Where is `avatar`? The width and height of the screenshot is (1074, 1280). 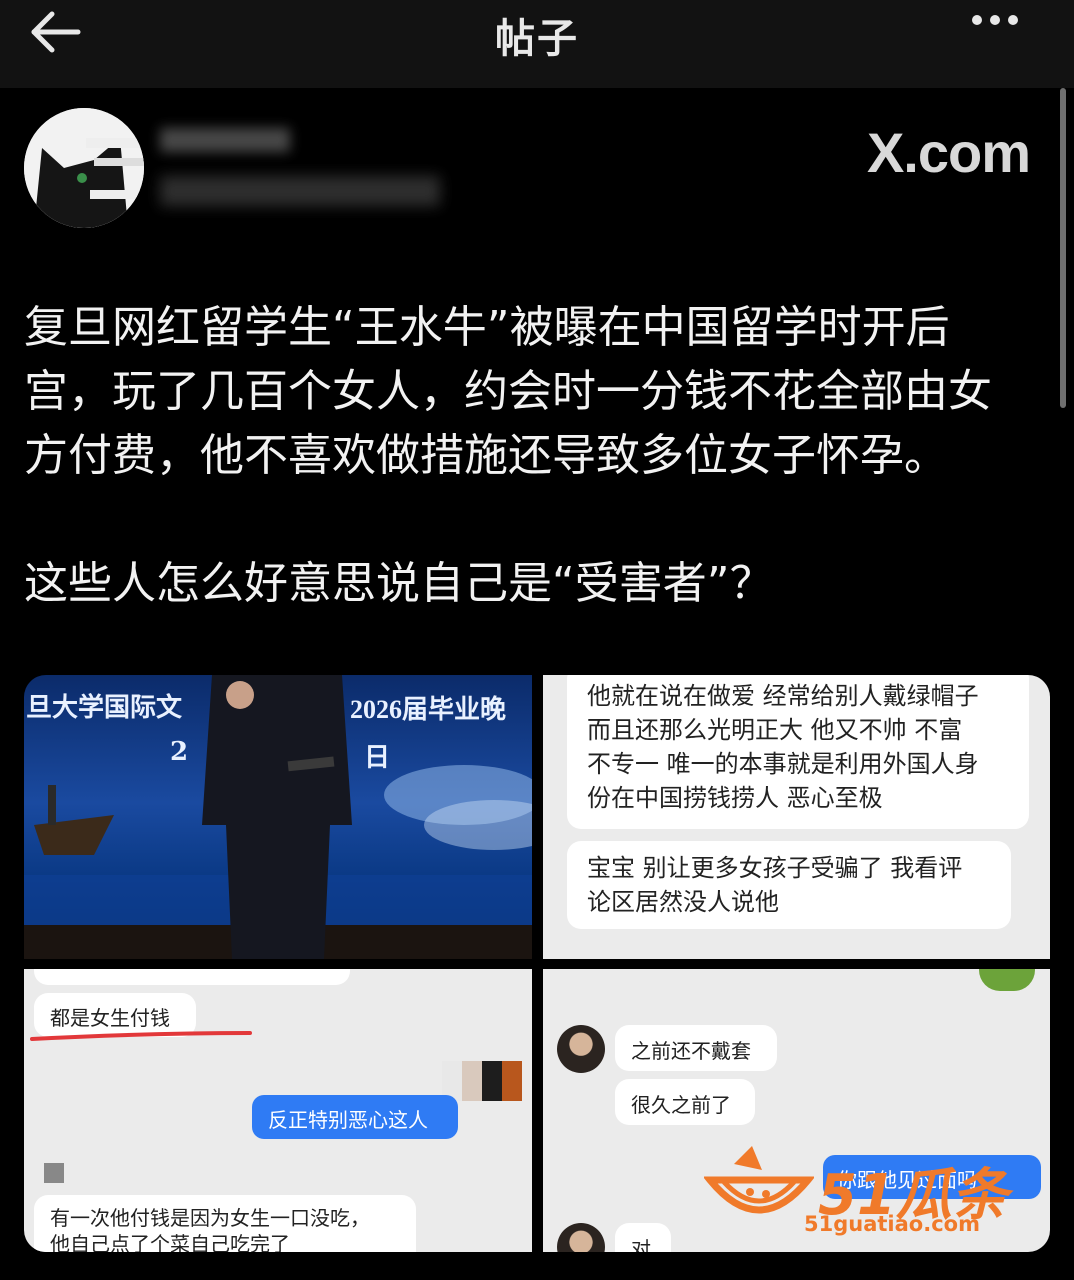 avatar is located at coordinates (84, 168).